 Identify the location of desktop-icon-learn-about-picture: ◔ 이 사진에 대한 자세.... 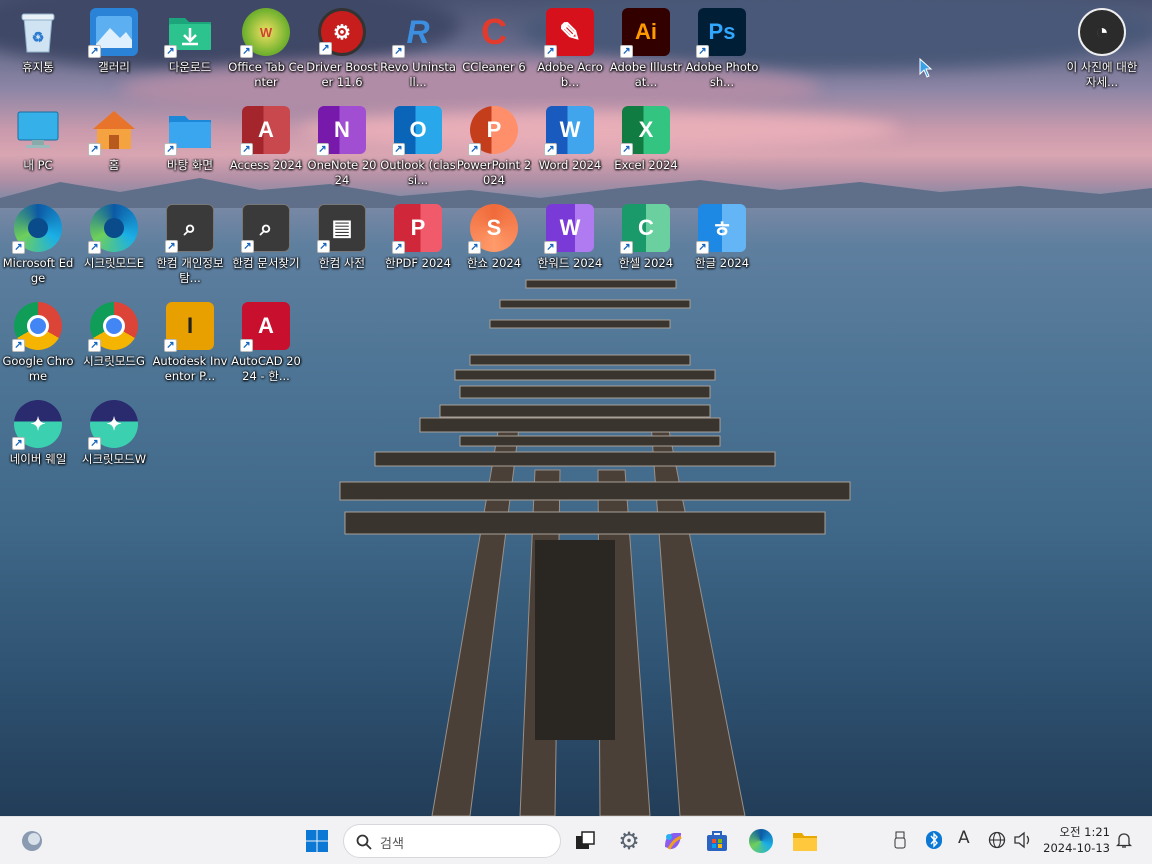
(1102, 50).